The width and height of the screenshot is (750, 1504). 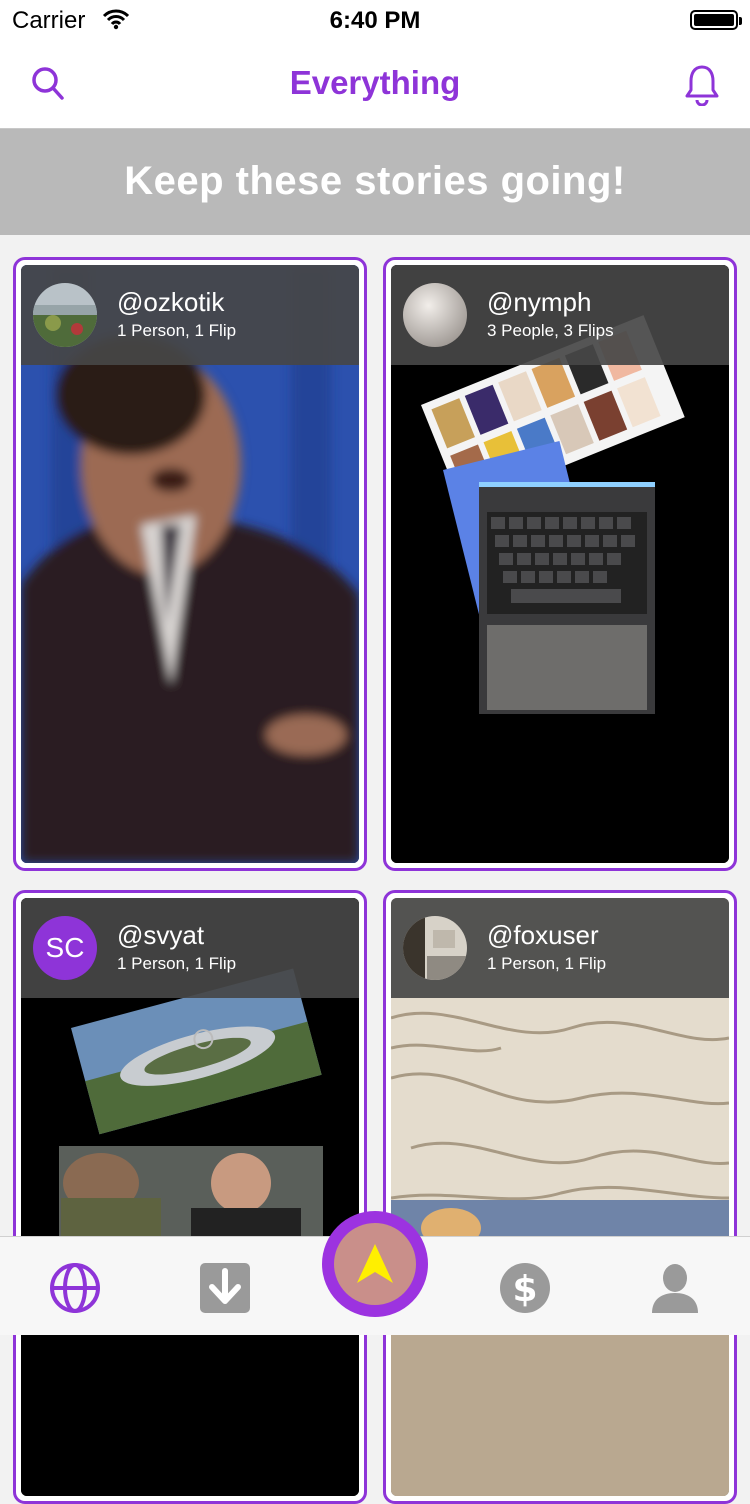 I want to click on bell-icon, so click(x=702, y=84).